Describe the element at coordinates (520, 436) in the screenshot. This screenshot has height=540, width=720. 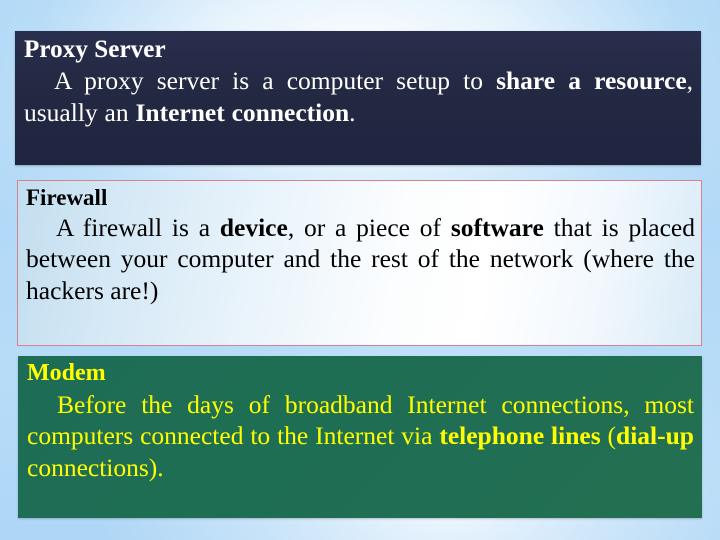
I see `emphasis-text: telephone lines` at that location.